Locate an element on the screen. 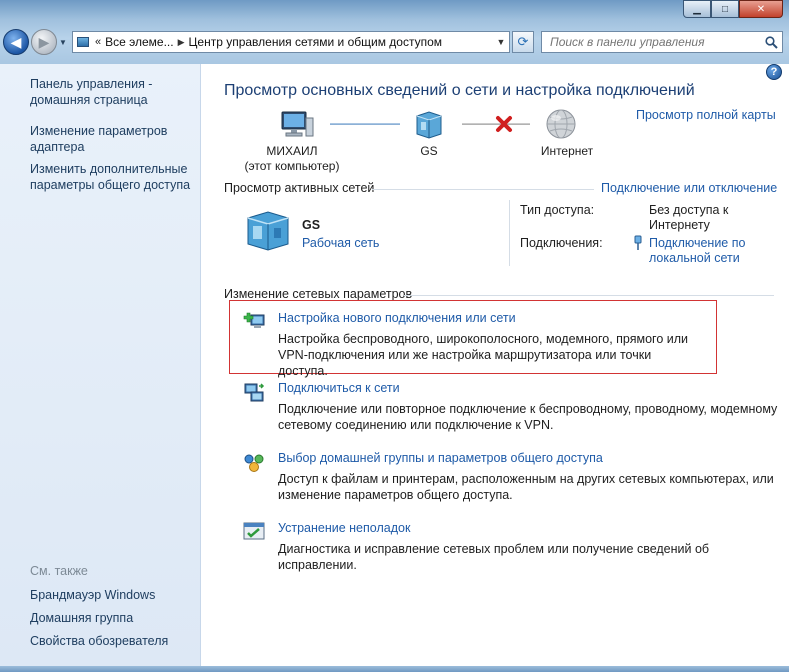 The width and height of the screenshot is (789, 672). connection-line-computer-network is located at coordinates (365, 124).